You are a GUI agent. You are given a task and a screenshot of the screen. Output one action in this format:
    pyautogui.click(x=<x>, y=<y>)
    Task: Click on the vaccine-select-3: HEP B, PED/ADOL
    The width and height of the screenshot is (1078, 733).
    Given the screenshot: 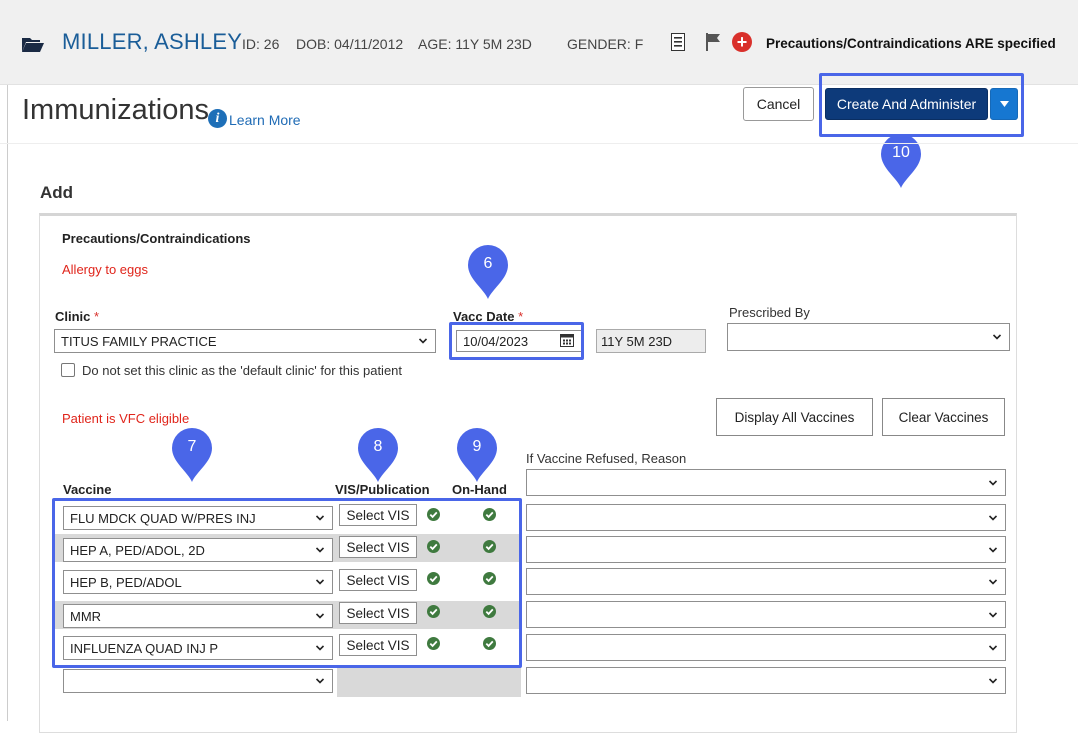 What is the action you would take?
    pyautogui.click(x=198, y=582)
    